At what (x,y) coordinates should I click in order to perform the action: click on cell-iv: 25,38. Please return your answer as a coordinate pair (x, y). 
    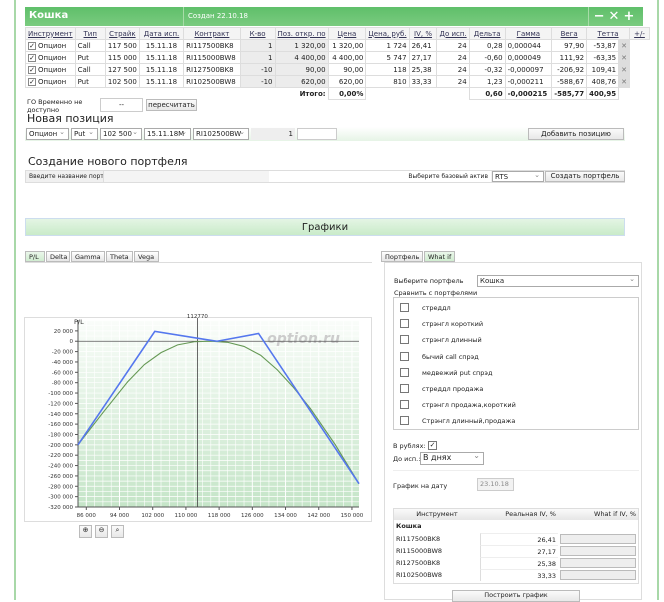
    Looking at the image, I should click on (423, 69).